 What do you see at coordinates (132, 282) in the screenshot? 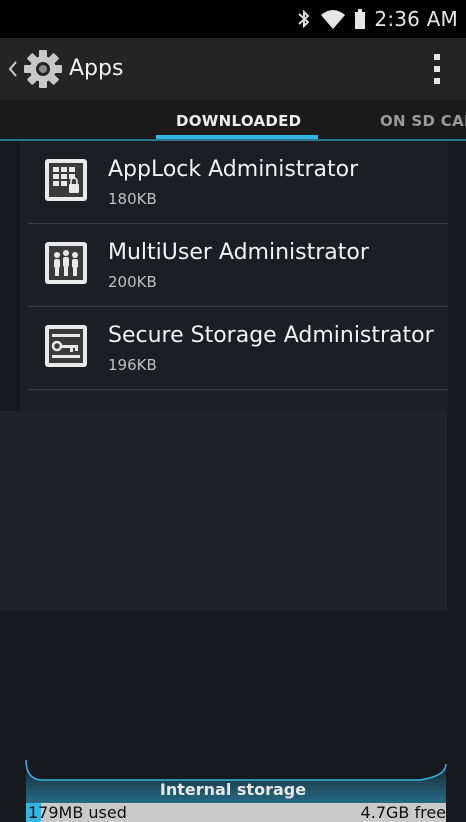
I see `app-size: 200KB` at bounding box center [132, 282].